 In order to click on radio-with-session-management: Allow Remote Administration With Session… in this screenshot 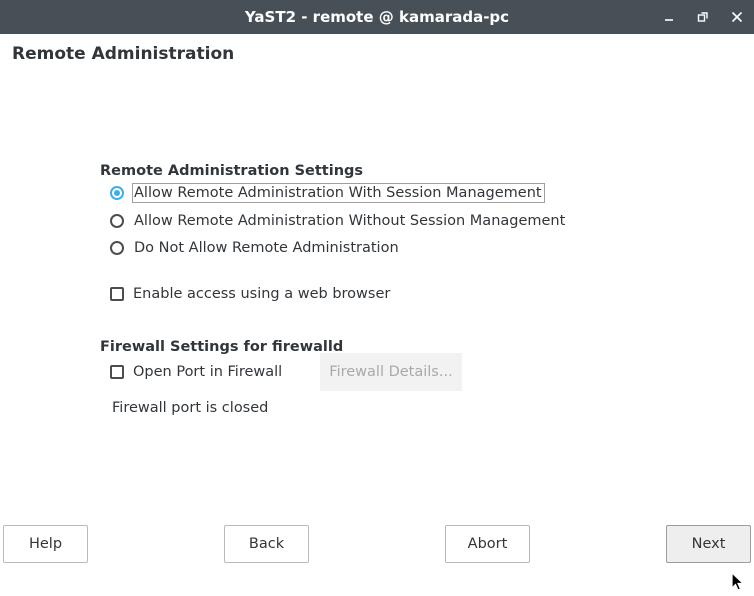, I will do `click(326, 193)`.